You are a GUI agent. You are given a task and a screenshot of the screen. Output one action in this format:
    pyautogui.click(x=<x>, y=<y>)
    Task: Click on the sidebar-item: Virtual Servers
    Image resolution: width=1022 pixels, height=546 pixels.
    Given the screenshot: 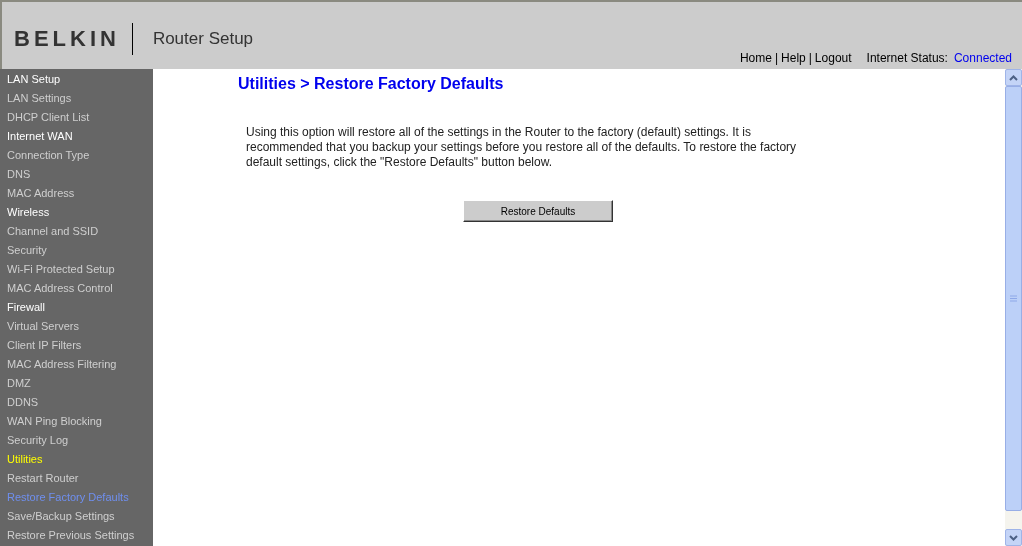 What is the action you would take?
    pyautogui.click(x=76, y=326)
    